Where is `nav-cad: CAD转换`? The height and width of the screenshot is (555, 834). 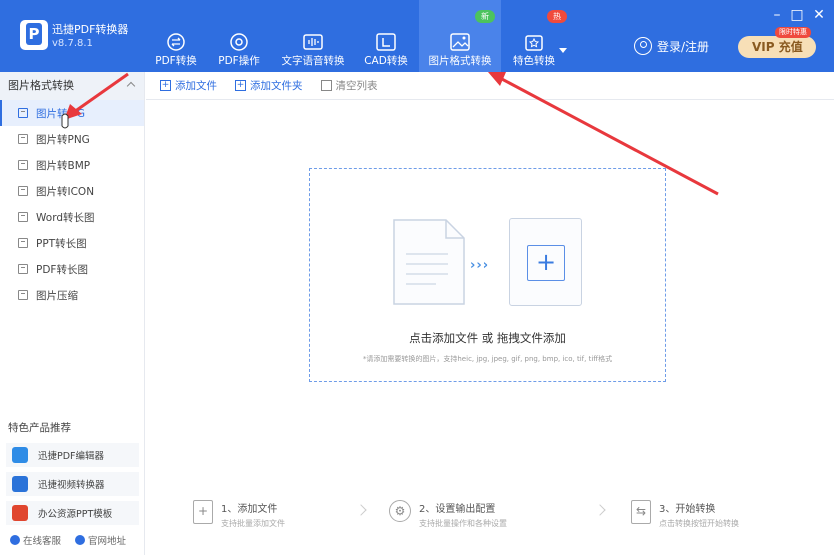 nav-cad: CAD转换 is located at coordinates (386, 36).